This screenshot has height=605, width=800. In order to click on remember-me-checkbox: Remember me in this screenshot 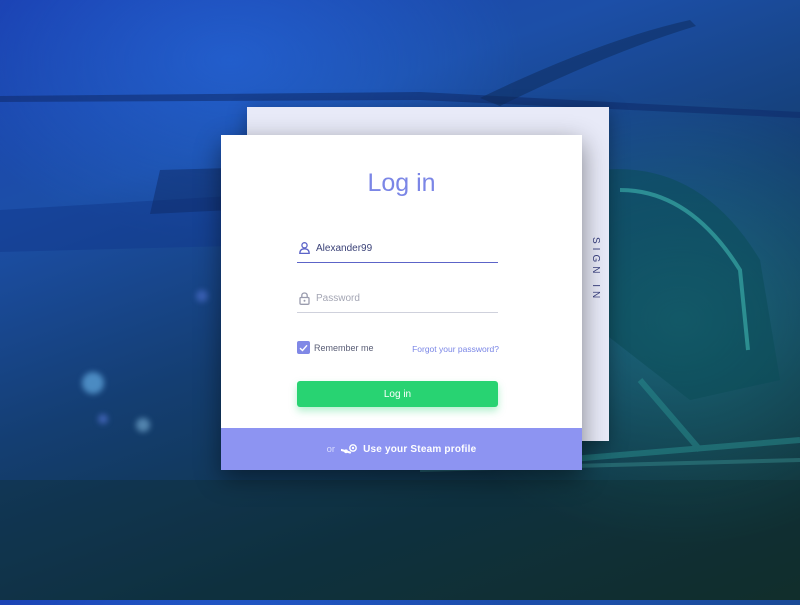, I will do `click(335, 347)`.